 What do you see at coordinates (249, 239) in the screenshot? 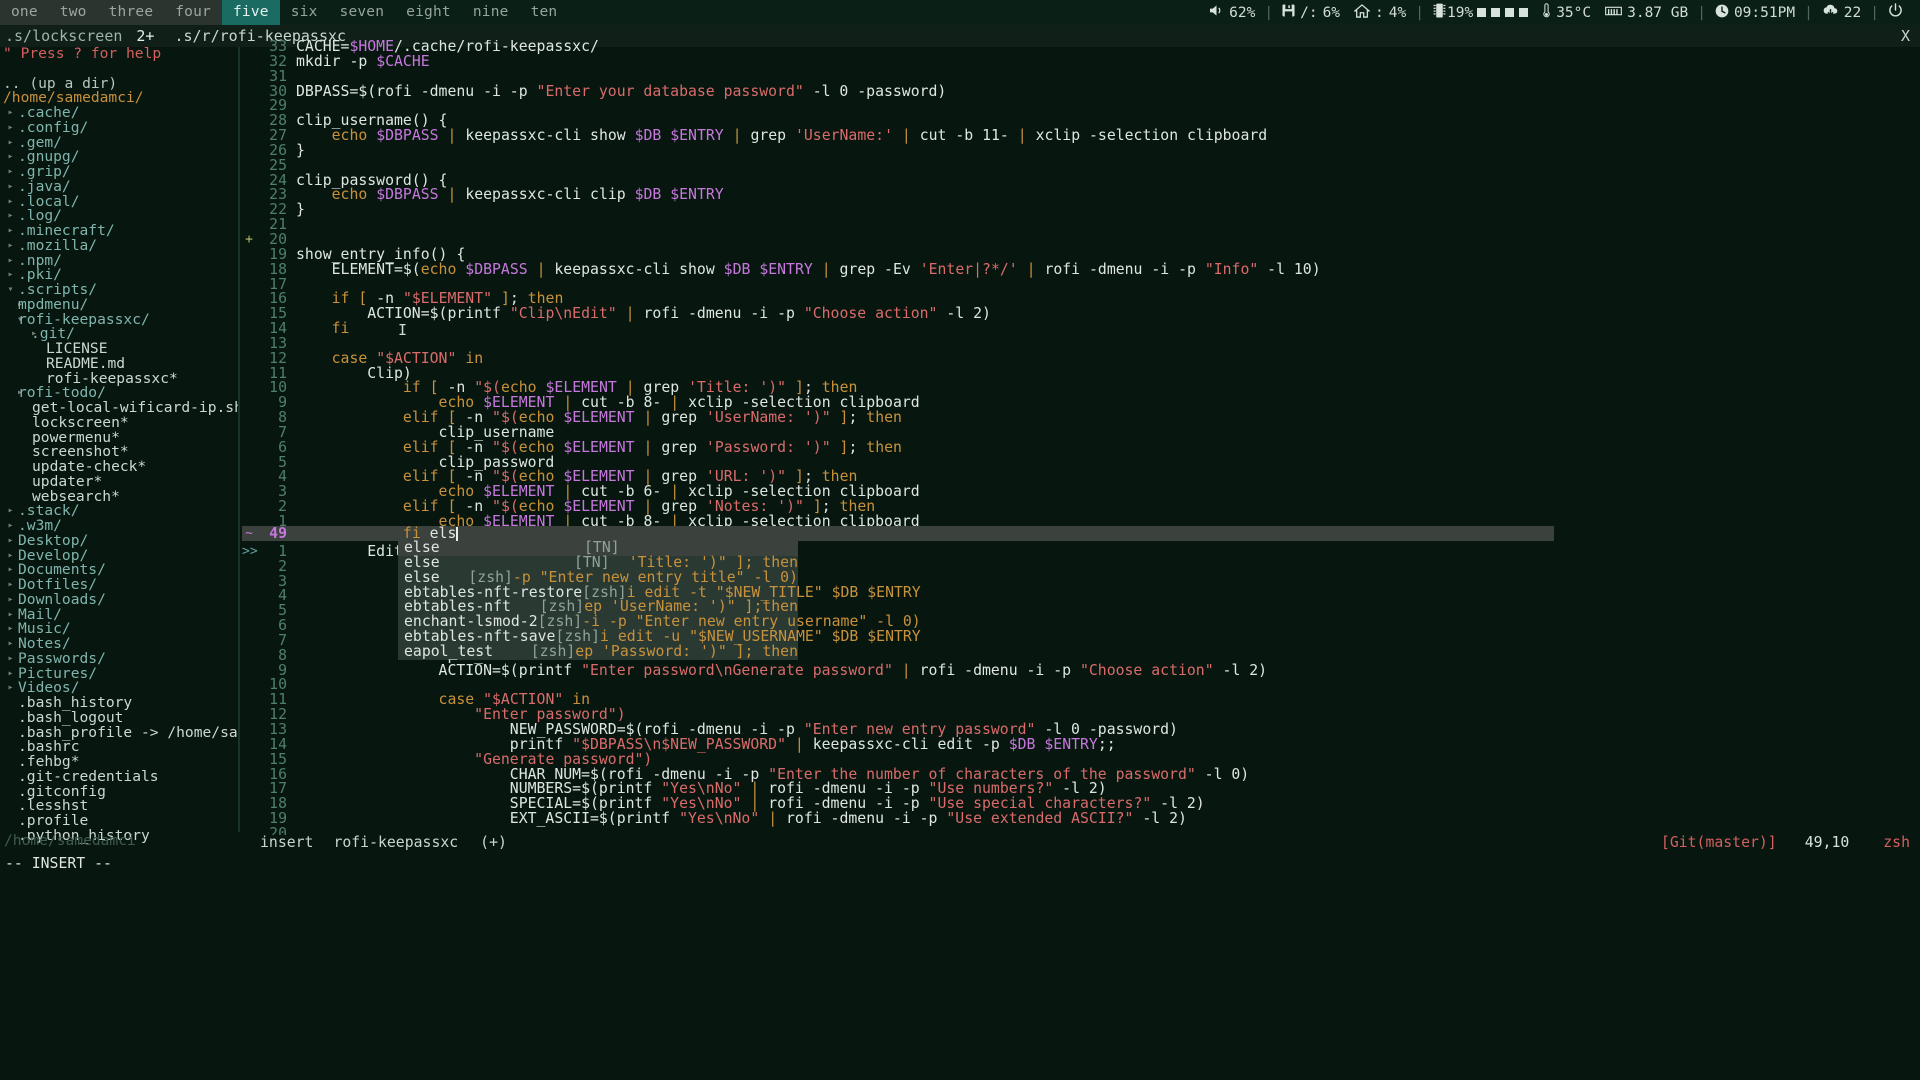
I see `sign-column: +` at bounding box center [249, 239].